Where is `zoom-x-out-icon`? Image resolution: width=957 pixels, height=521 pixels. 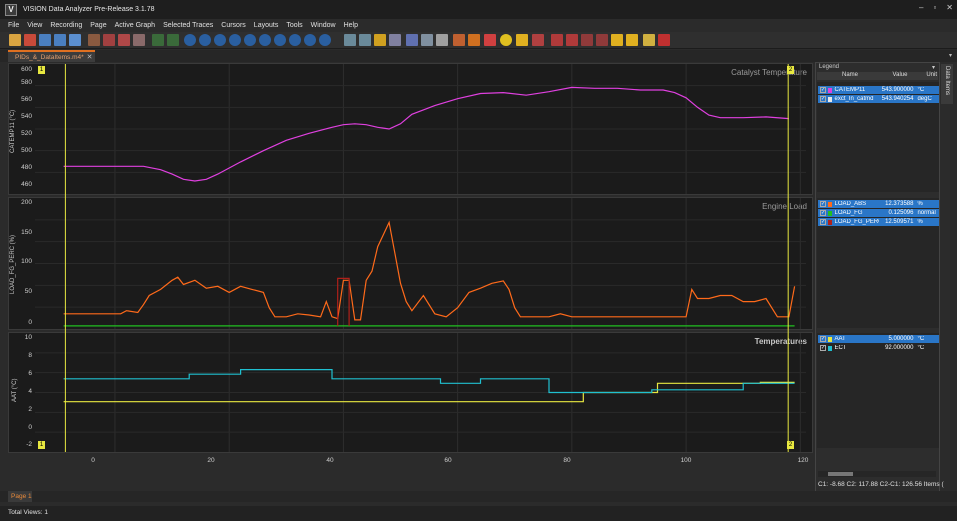 zoom-x-out-icon is located at coordinates (235, 40).